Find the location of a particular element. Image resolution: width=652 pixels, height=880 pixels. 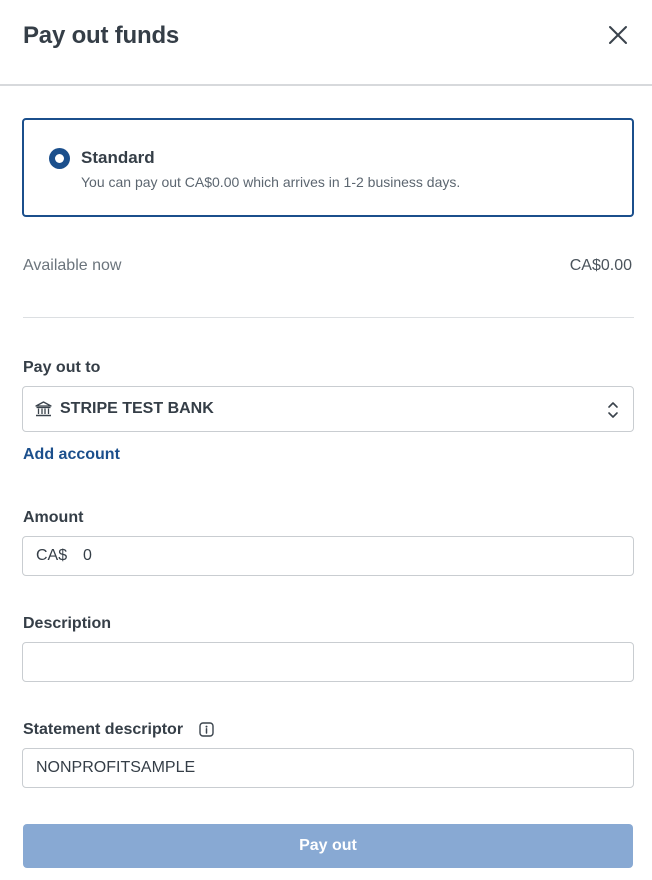

statement-descriptor-label: Statement descriptor is located at coordinates (103, 729).